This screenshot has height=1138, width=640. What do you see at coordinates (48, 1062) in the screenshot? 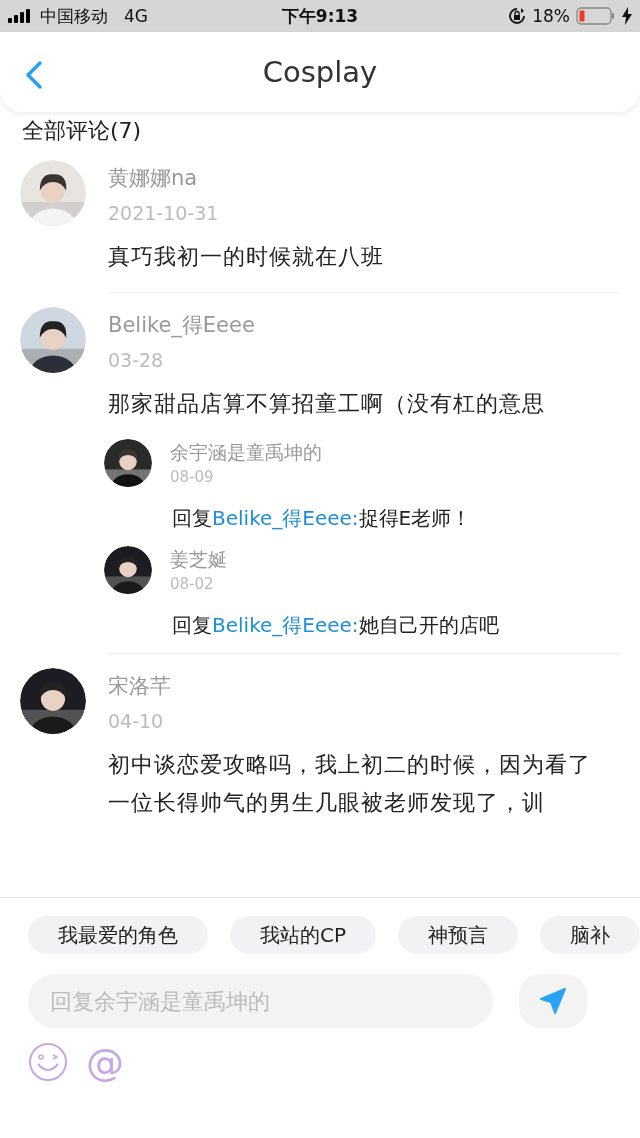
I see `emoji-icon` at bounding box center [48, 1062].